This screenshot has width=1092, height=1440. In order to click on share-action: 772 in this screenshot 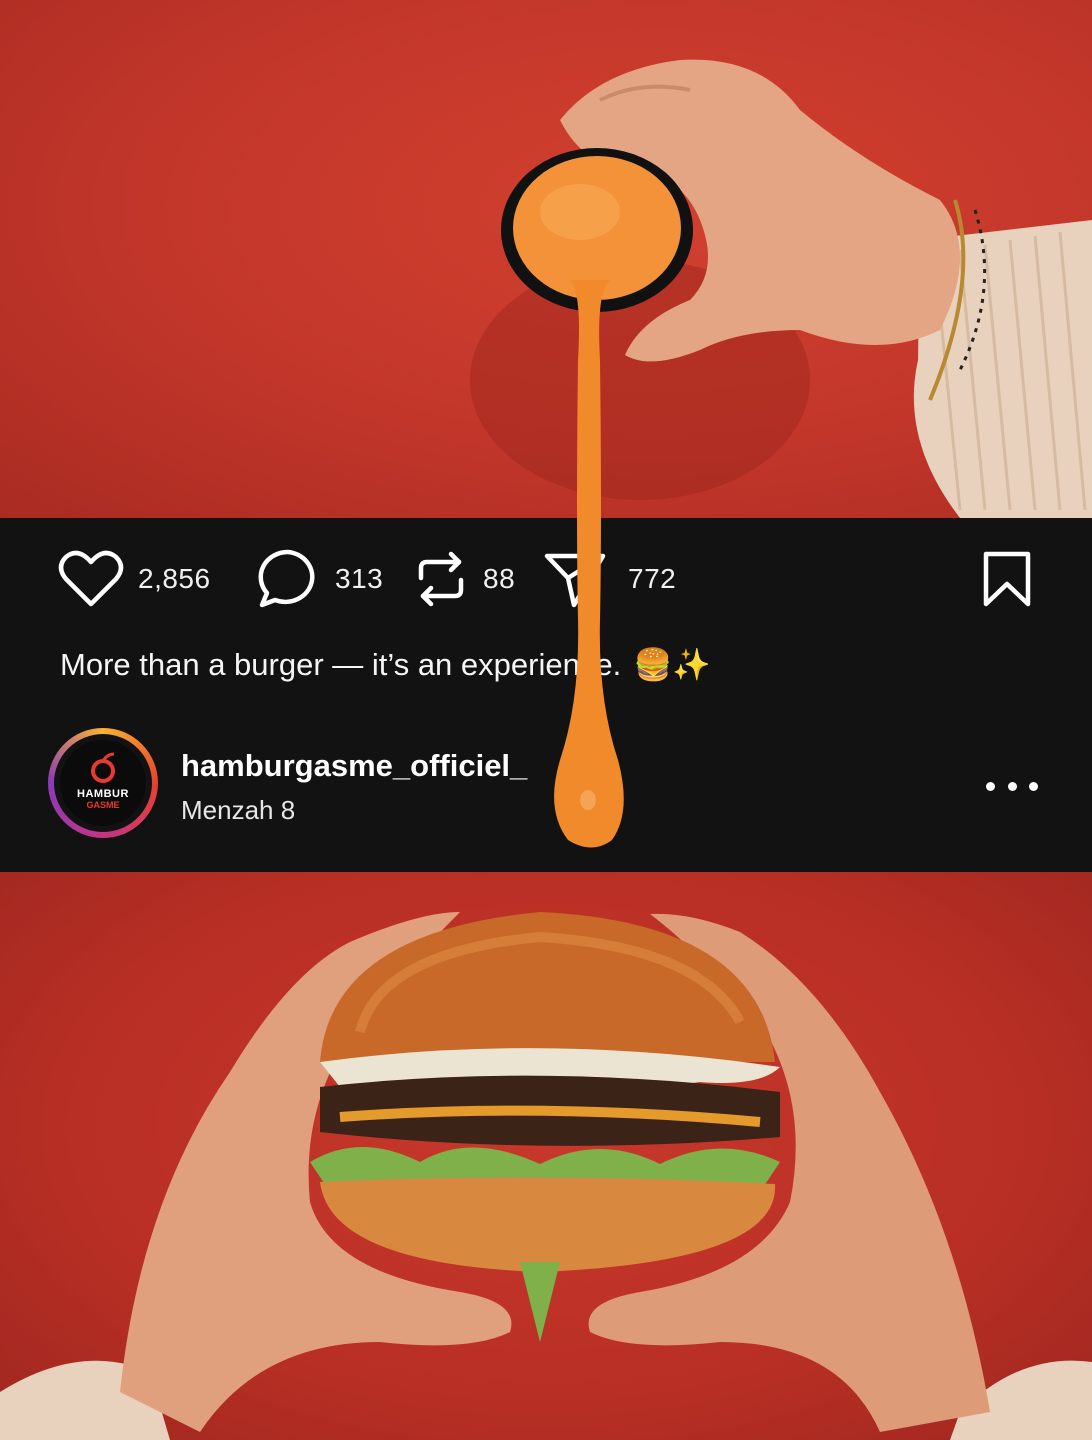, I will do `click(610, 579)`.